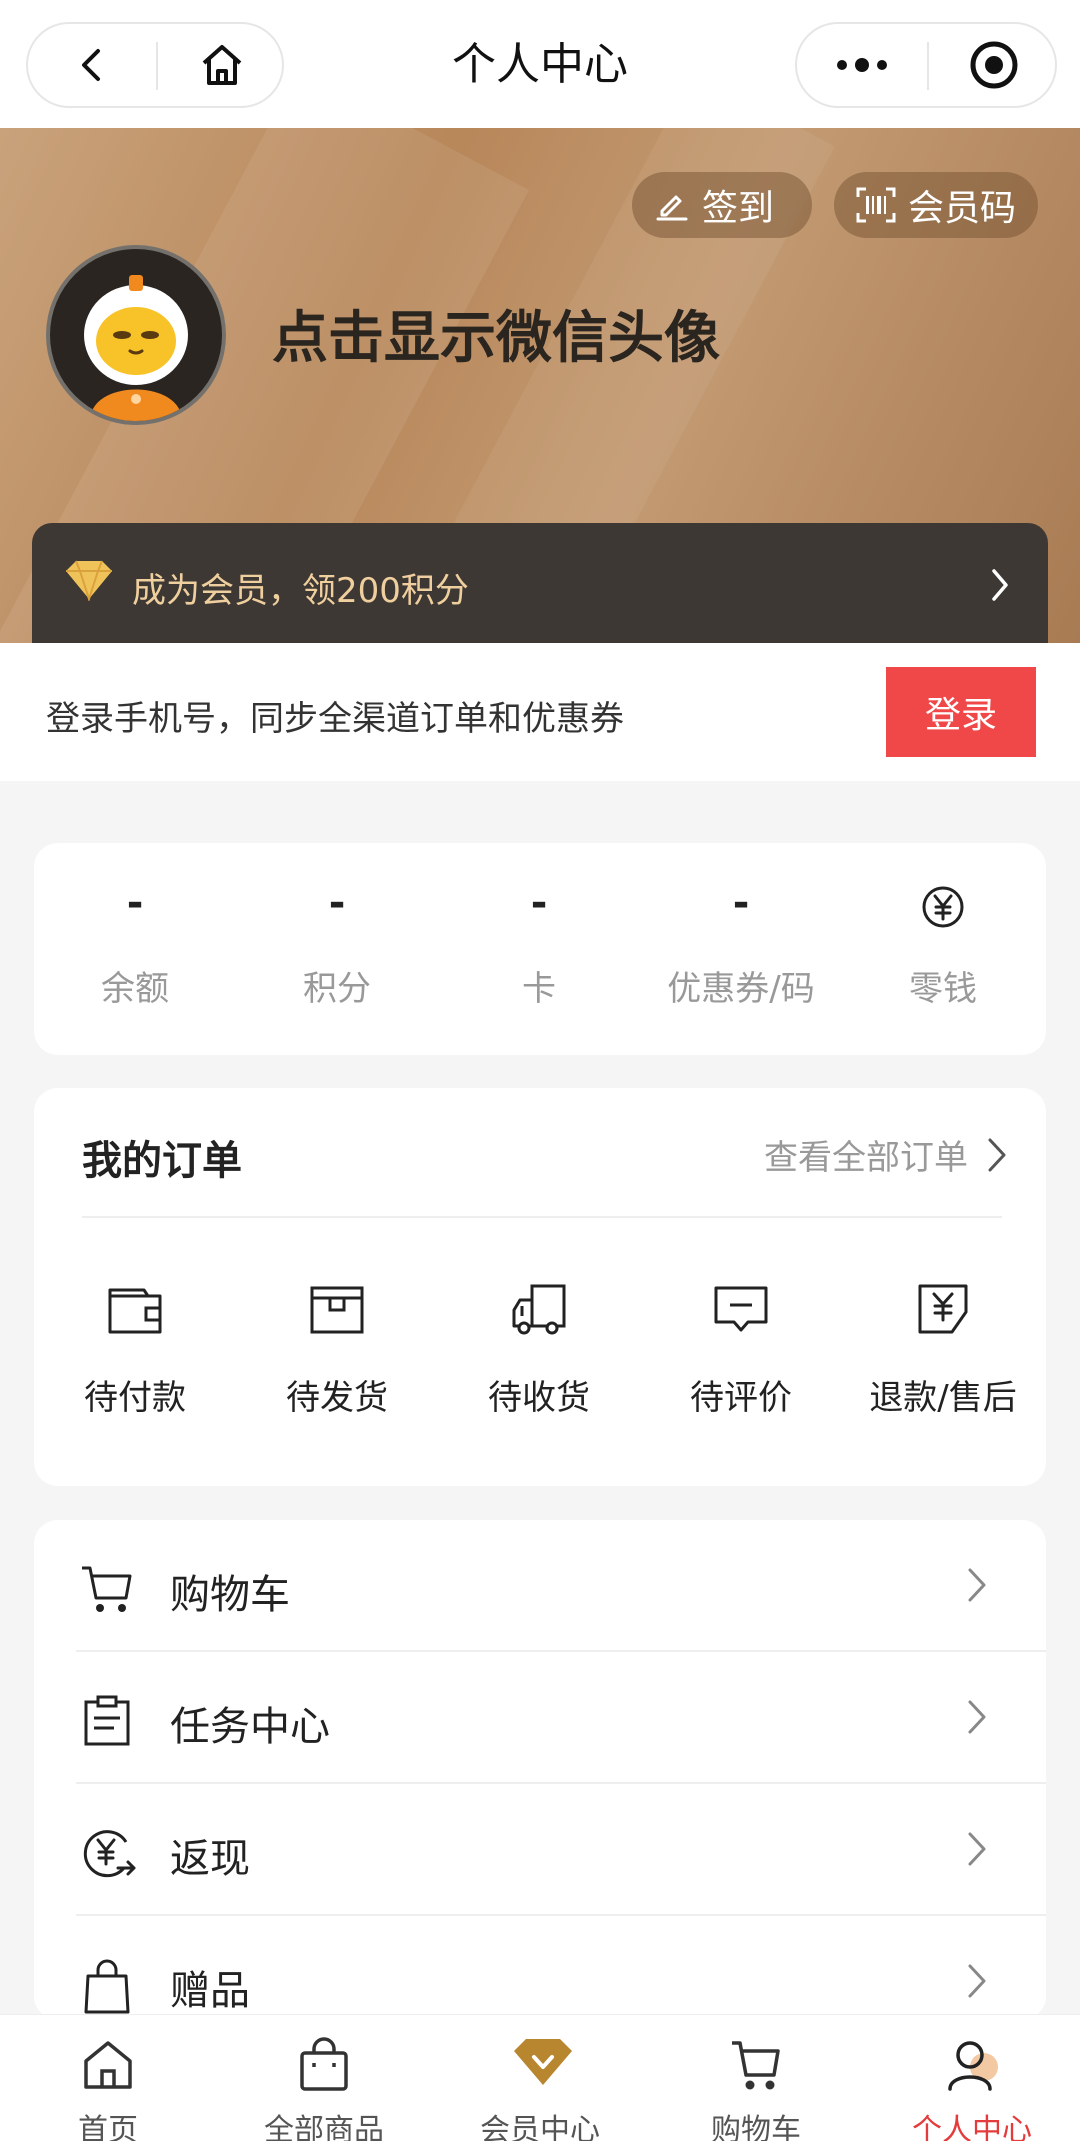 This screenshot has width=1080, height=2141. What do you see at coordinates (135, 1309) in the screenshot?
I see `wallet-icon` at bounding box center [135, 1309].